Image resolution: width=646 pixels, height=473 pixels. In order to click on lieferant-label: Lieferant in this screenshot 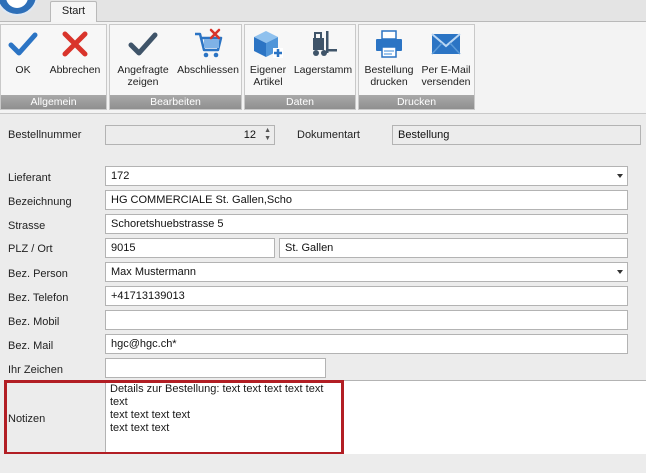, I will do `click(29, 178)`.